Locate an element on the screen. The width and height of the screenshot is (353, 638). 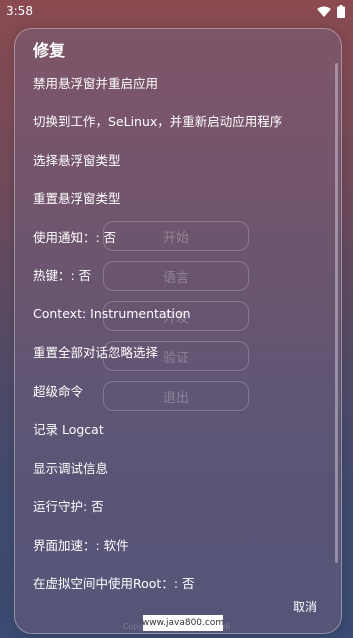
menu-item-show-debug-info: 显示调试信息 is located at coordinates (178, 467).